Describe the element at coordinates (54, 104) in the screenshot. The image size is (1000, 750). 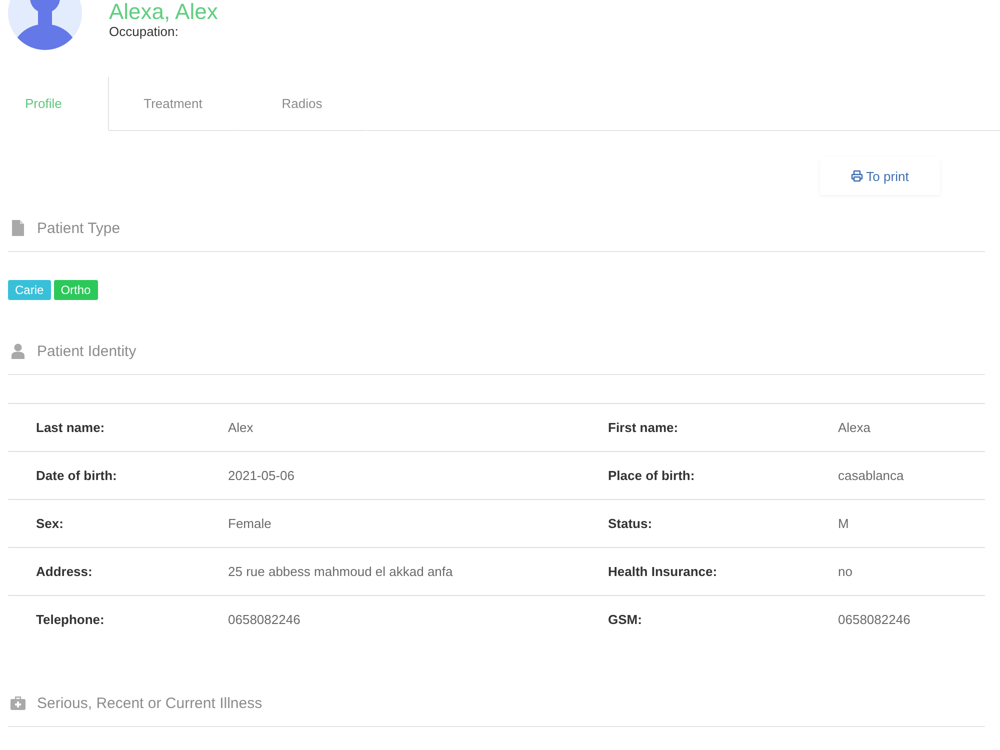
I see `tab: Profile` at that location.